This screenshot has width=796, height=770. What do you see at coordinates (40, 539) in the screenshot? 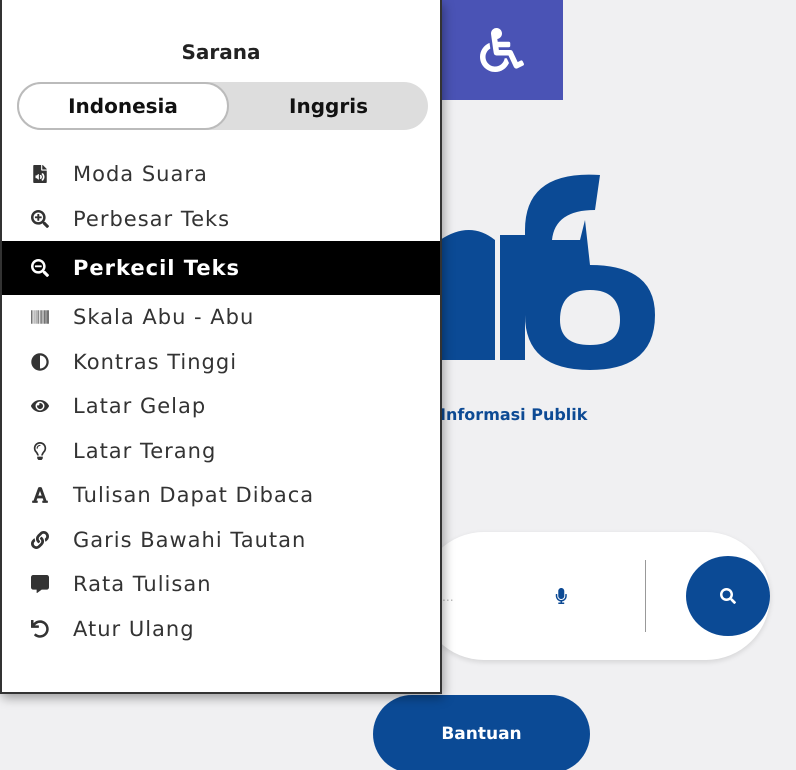
I see `link-icon` at bounding box center [40, 539].